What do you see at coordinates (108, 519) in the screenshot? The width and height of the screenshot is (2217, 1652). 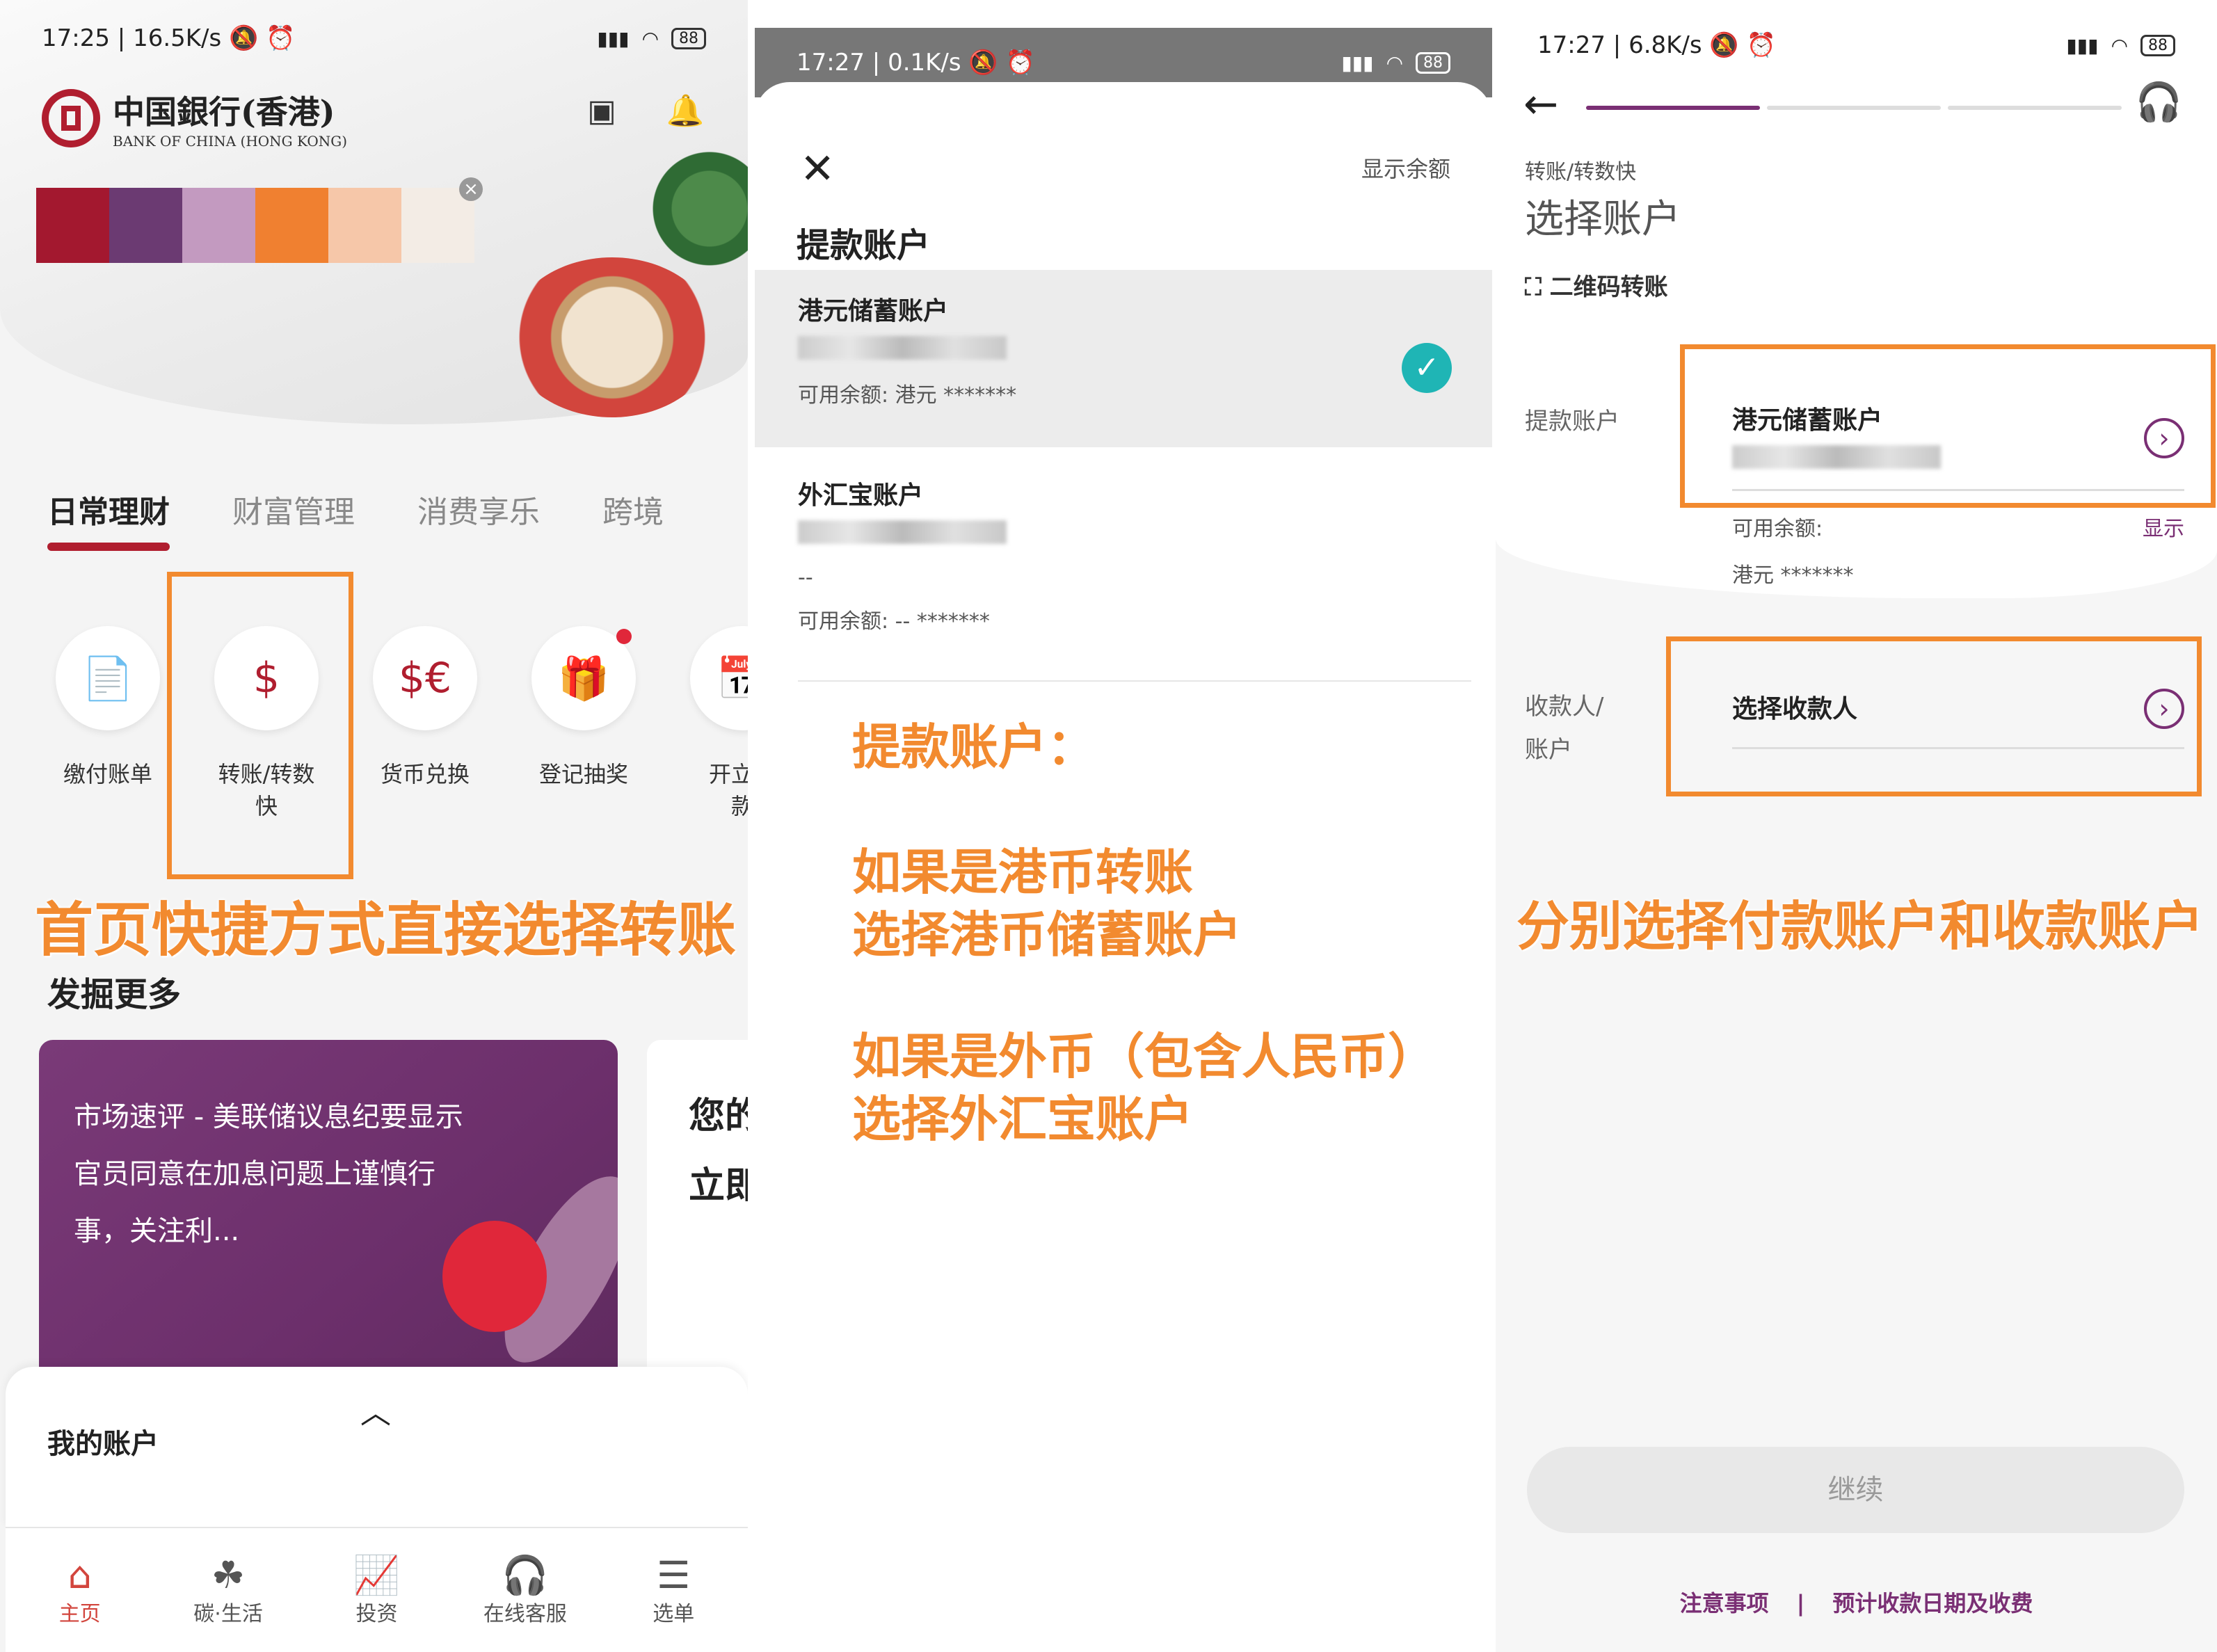 I see `tab-daily: 日常理财` at bounding box center [108, 519].